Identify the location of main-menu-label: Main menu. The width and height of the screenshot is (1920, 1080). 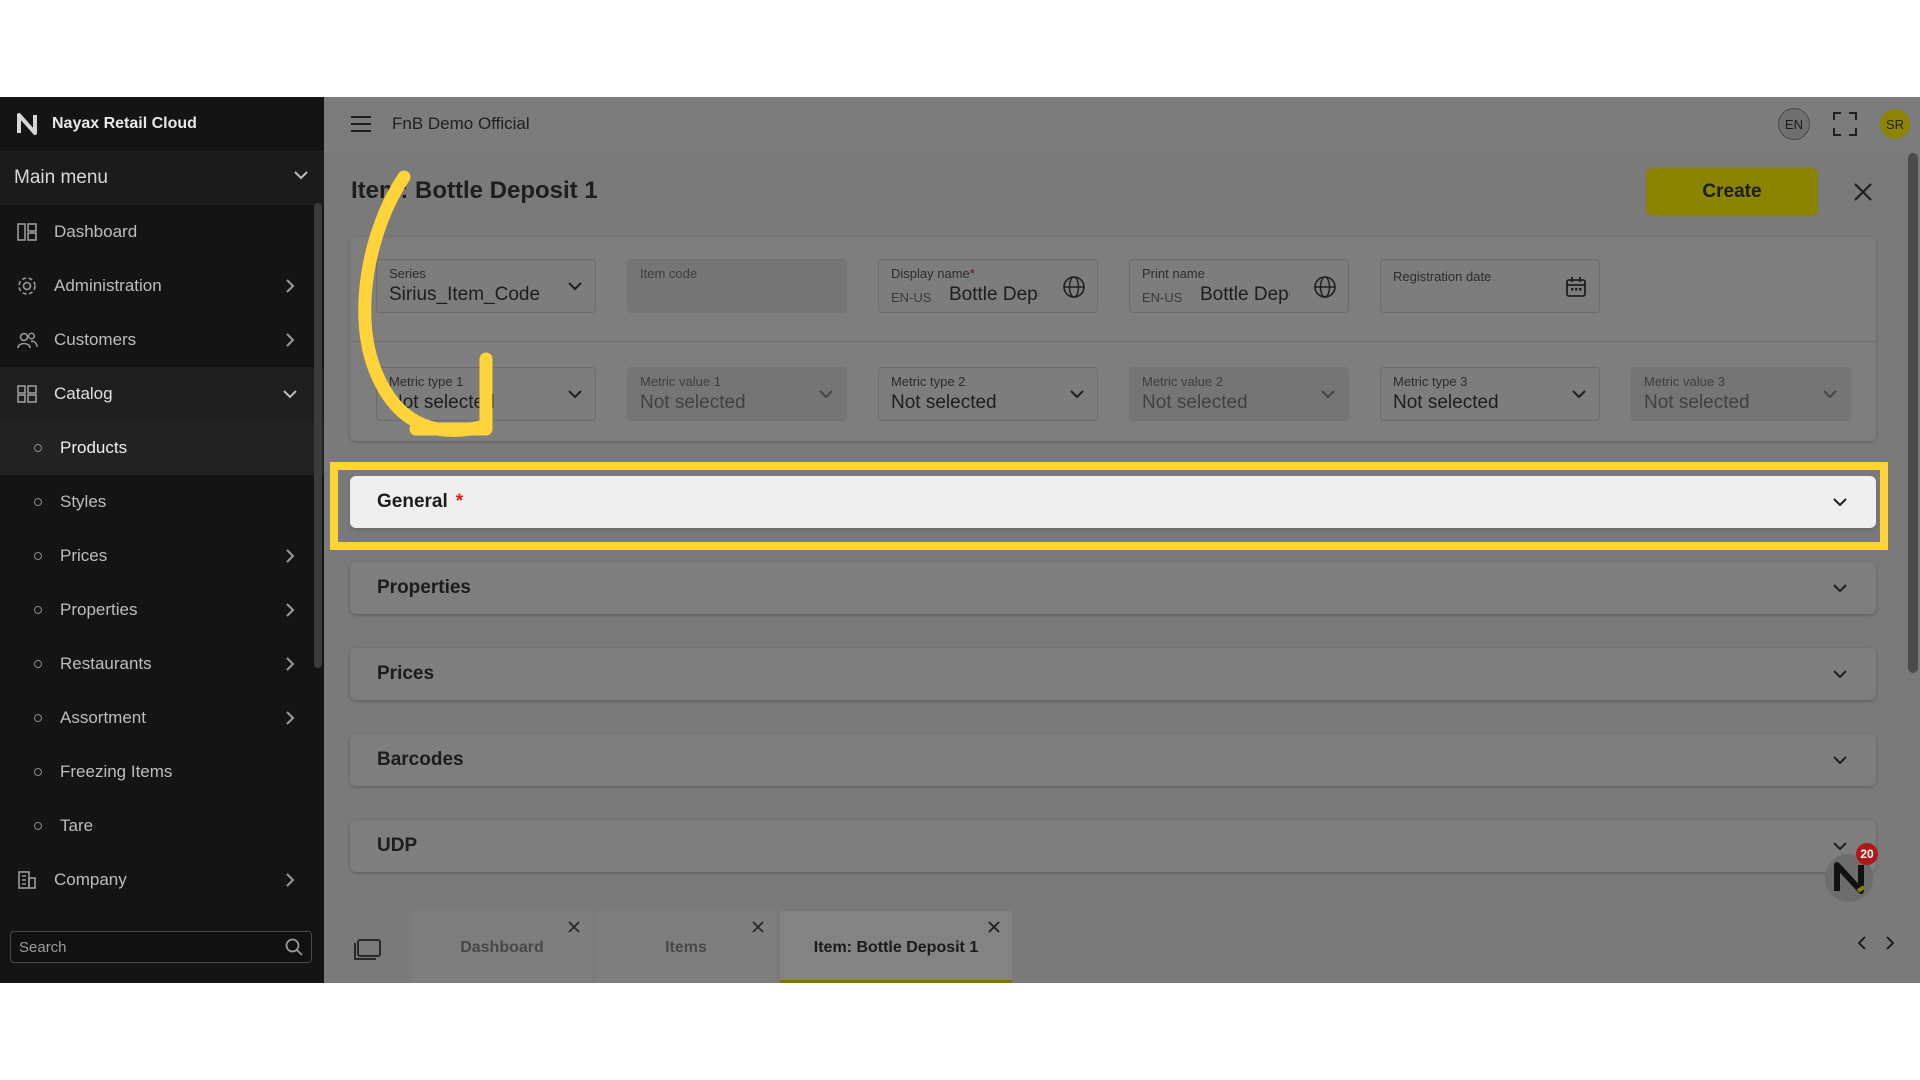
(61, 177).